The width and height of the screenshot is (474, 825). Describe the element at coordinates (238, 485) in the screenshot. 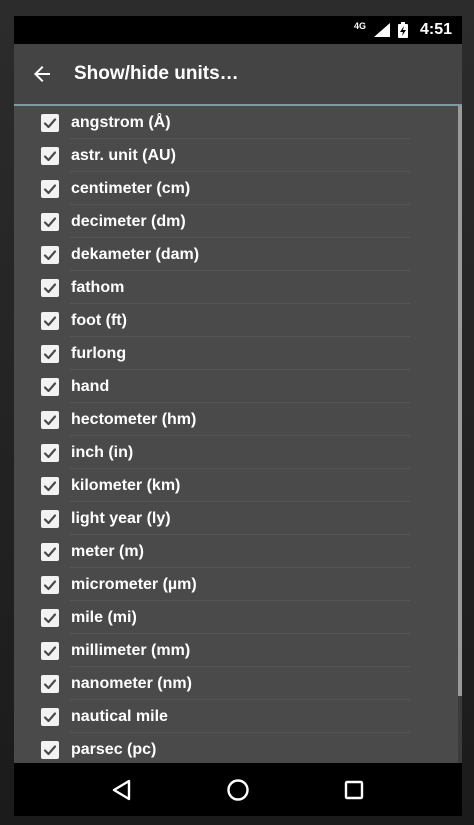

I see `unit-row: kilometer (km)` at that location.